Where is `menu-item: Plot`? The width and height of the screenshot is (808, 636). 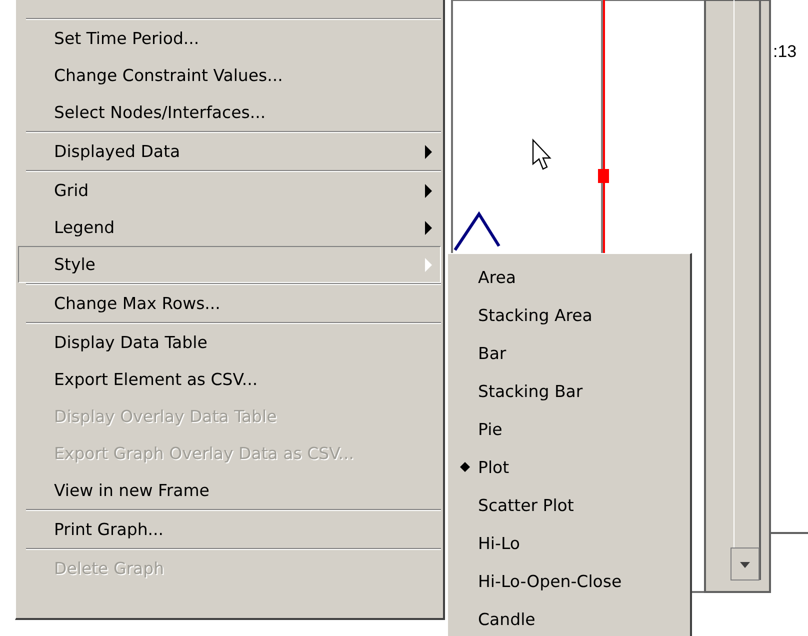 menu-item: Plot is located at coordinates (569, 467).